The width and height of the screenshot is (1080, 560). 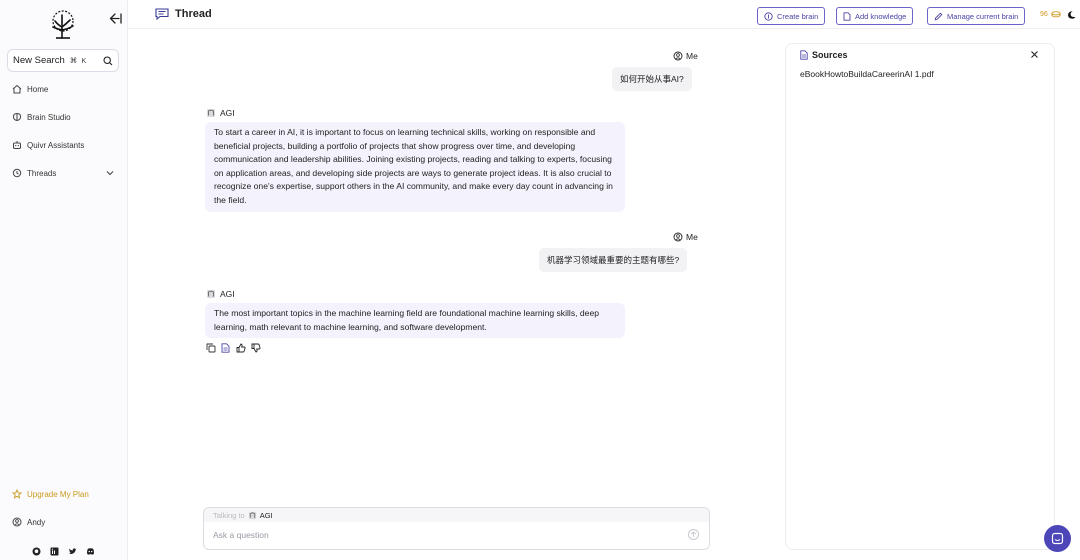 What do you see at coordinates (830, 55) in the screenshot?
I see `sources-title-text: Sources` at bounding box center [830, 55].